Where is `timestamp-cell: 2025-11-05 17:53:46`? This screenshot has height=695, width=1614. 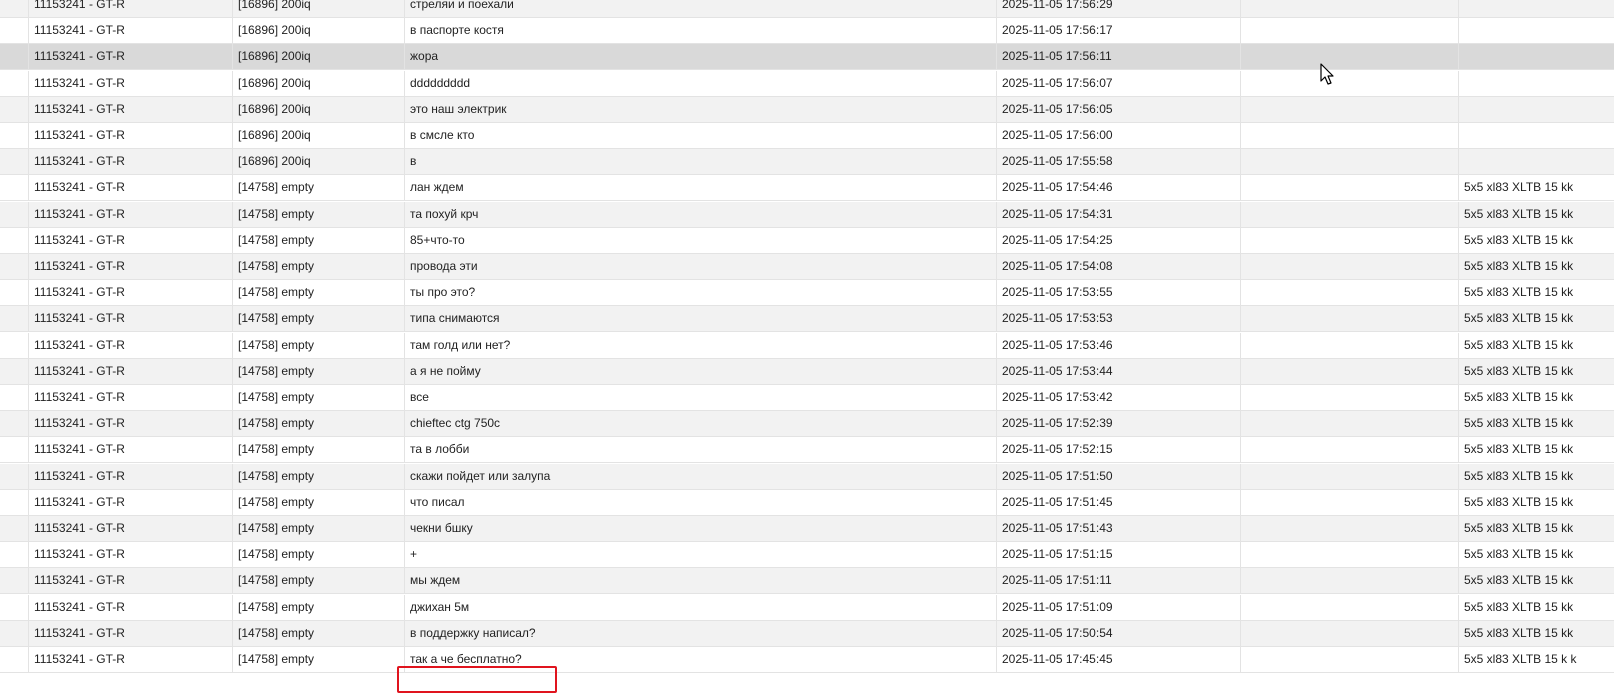 timestamp-cell: 2025-11-05 17:53:46 is located at coordinates (1119, 345).